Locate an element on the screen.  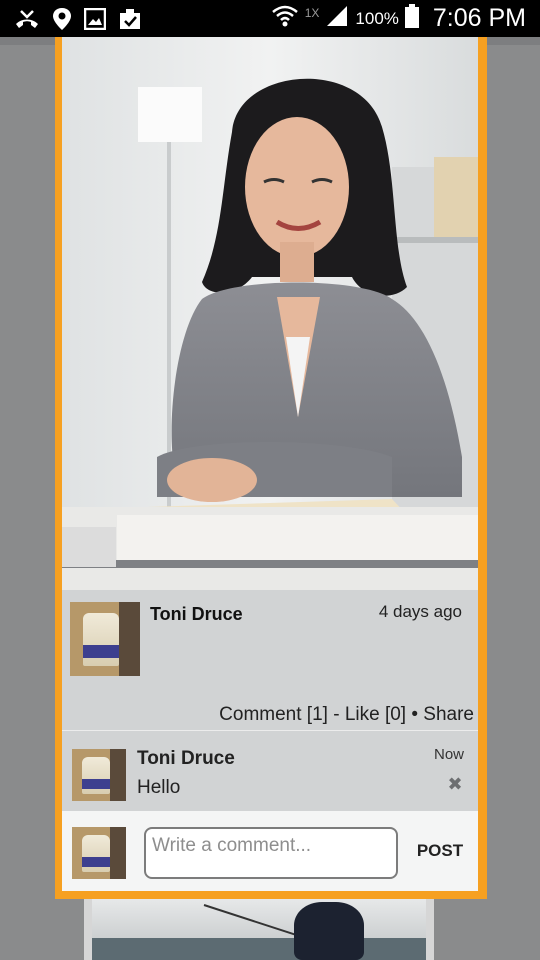
status-icons-right: 1X 100% 7:06 PM is located at coordinates (398, 18).